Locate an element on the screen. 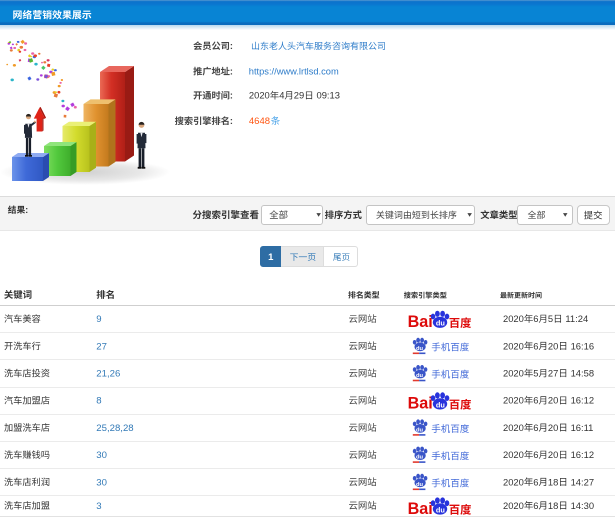  svg-text: 25,28,28 is located at coordinates (114, 428).